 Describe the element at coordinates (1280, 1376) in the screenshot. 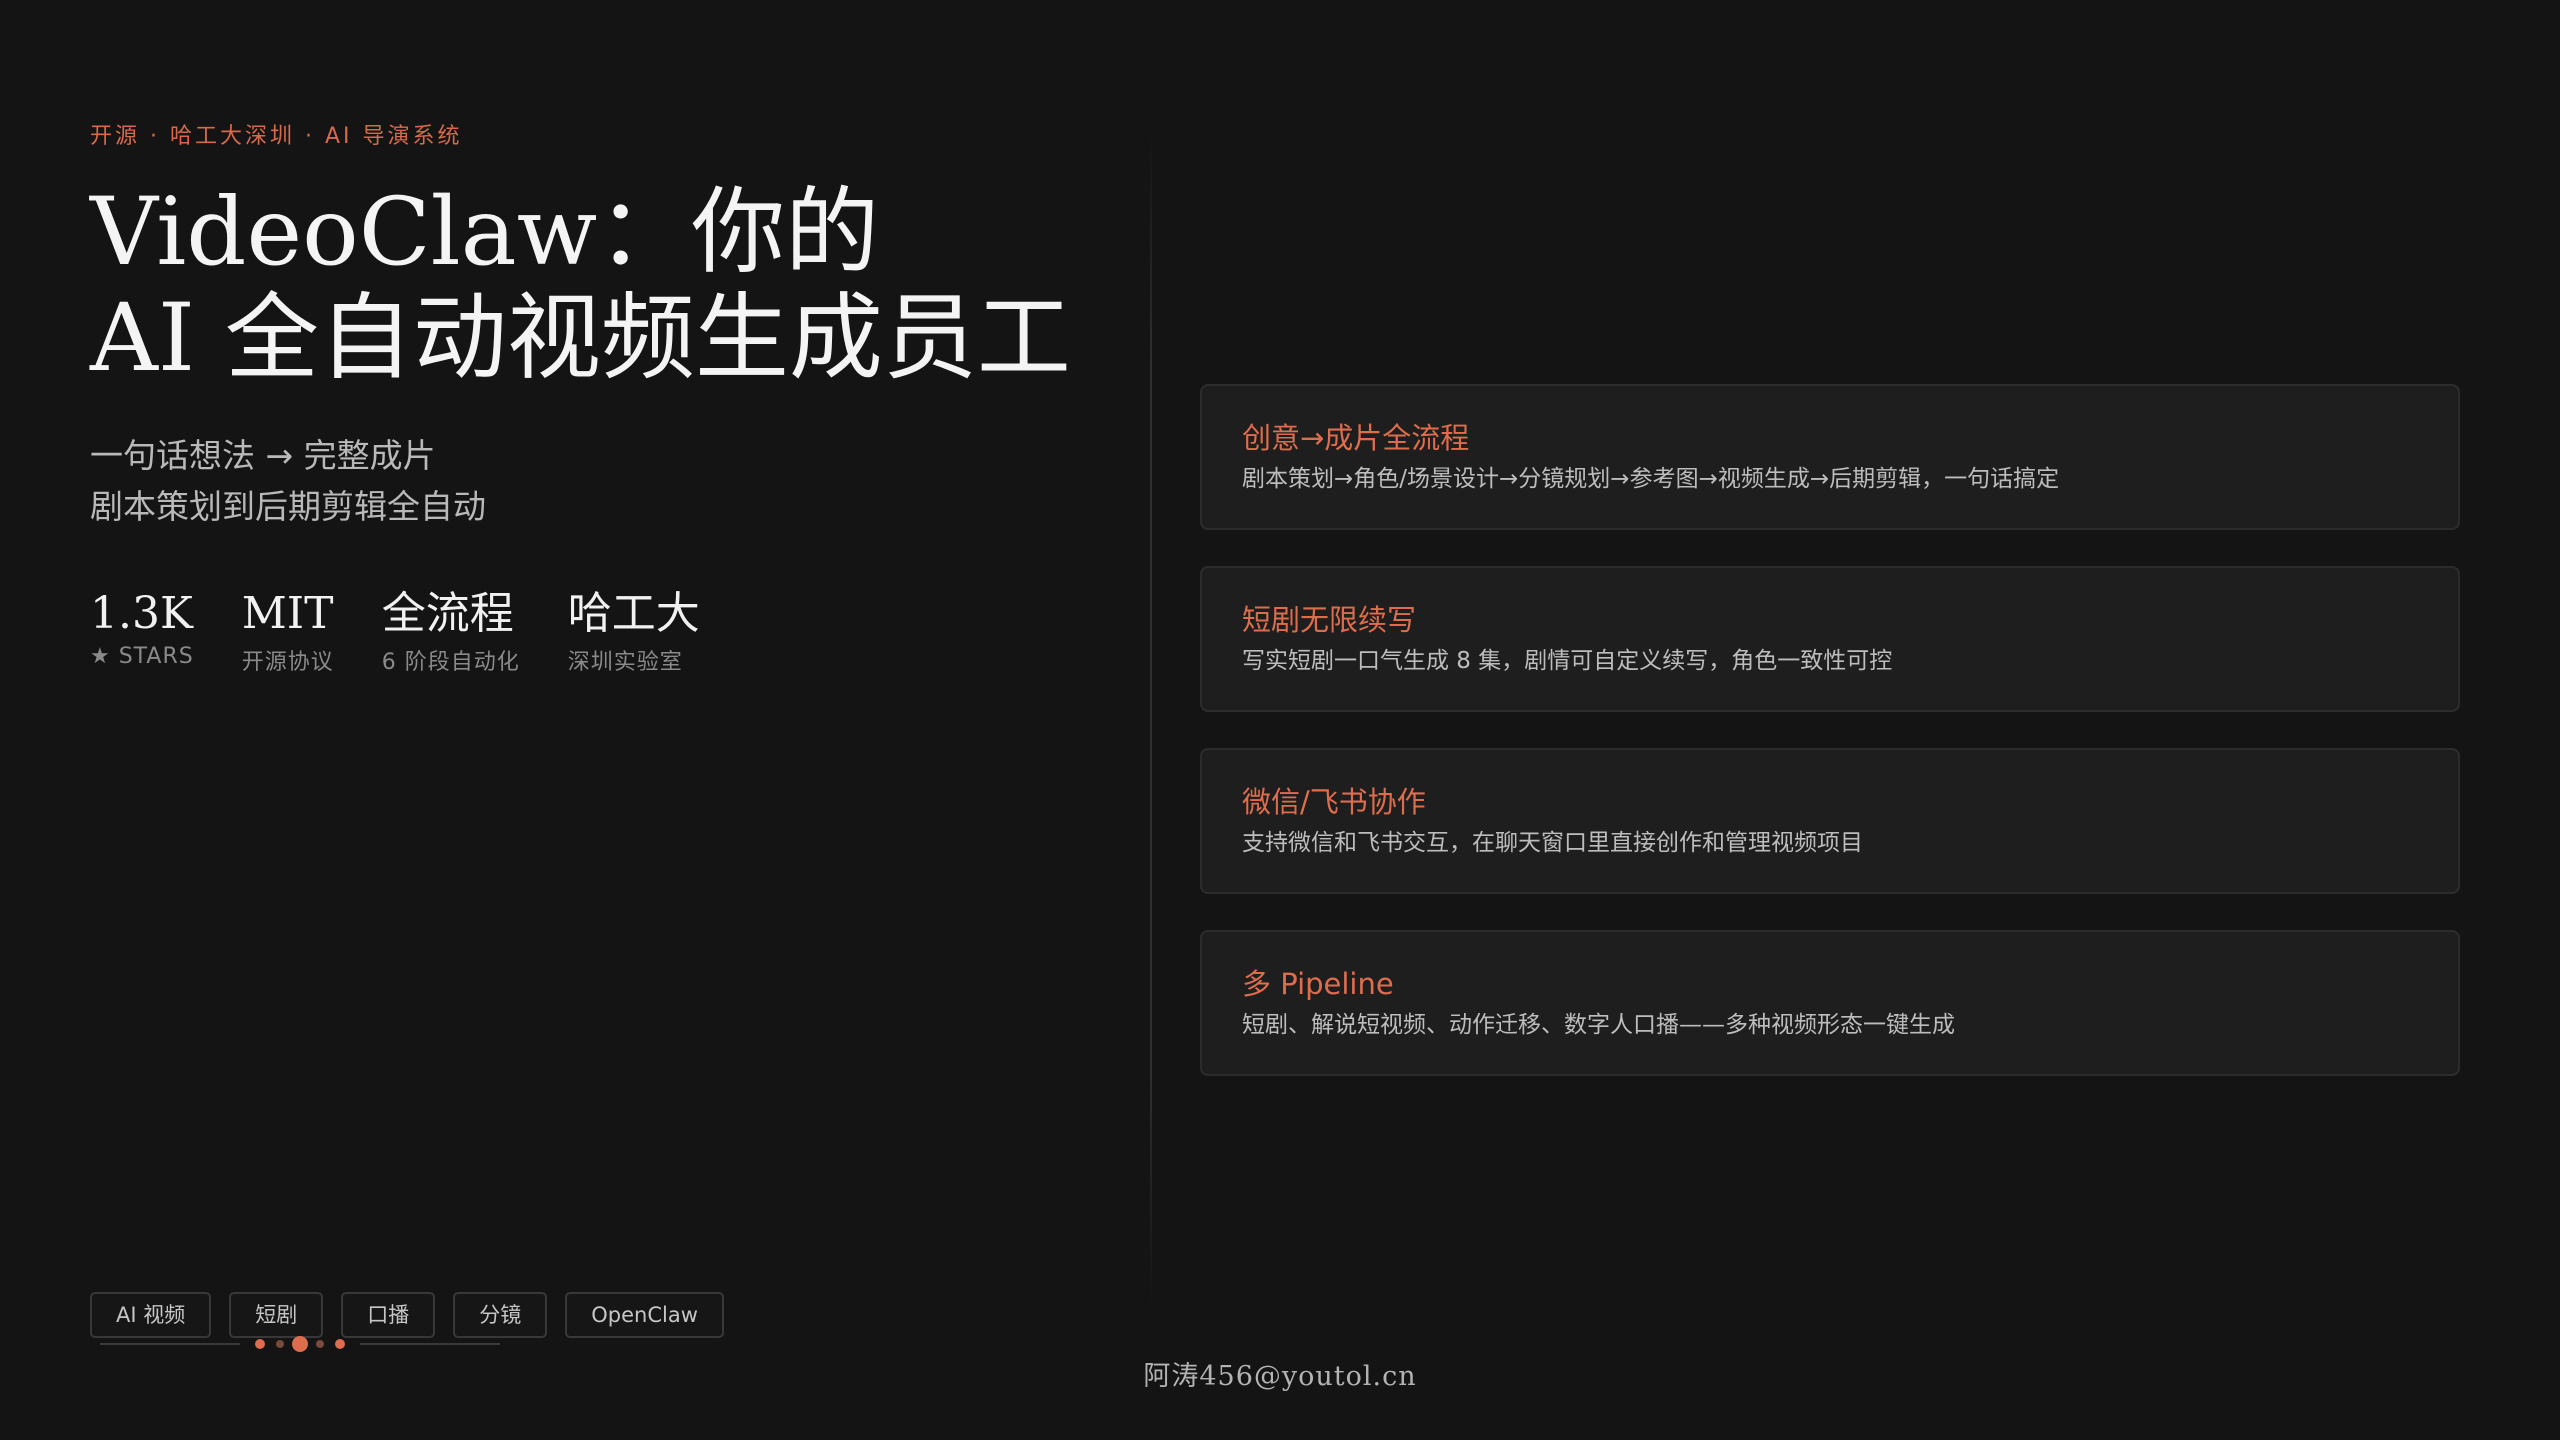

I see `footer-credit: 阿涛456@youtol.cn` at that location.